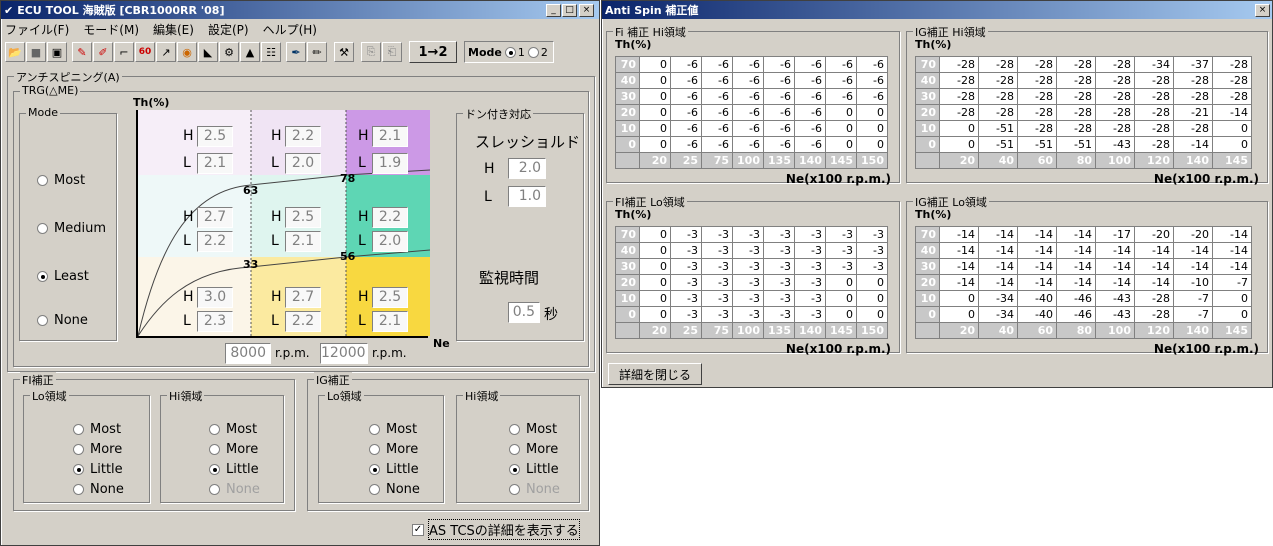  I want to click on ig-hi-little-radio: Little, so click(534, 469).